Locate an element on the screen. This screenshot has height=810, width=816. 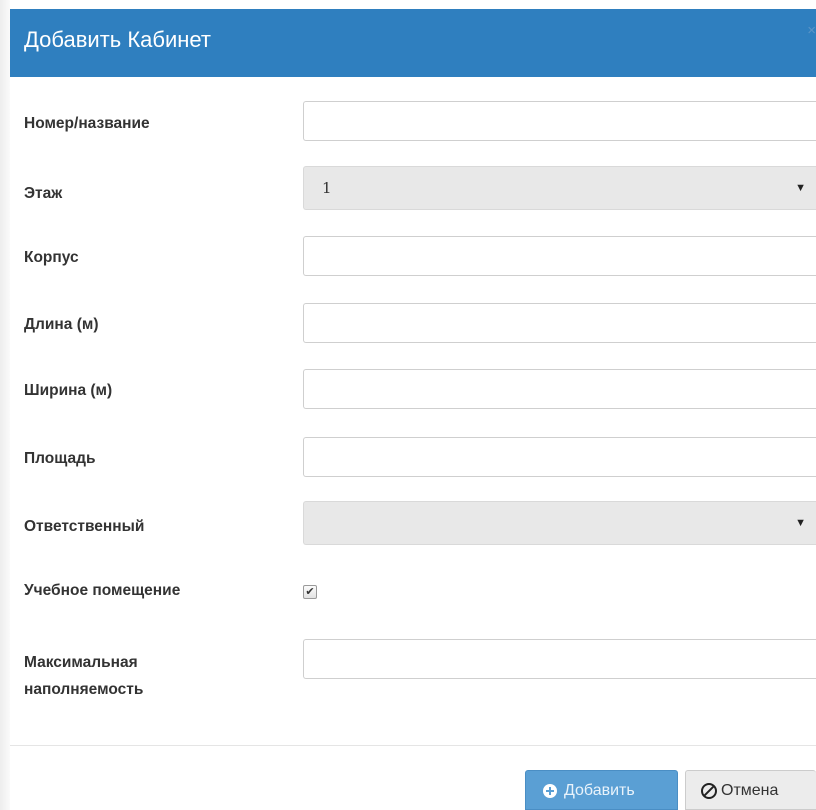
max-capacity-label-line2: наполняемость is located at coordinates (84, 689).